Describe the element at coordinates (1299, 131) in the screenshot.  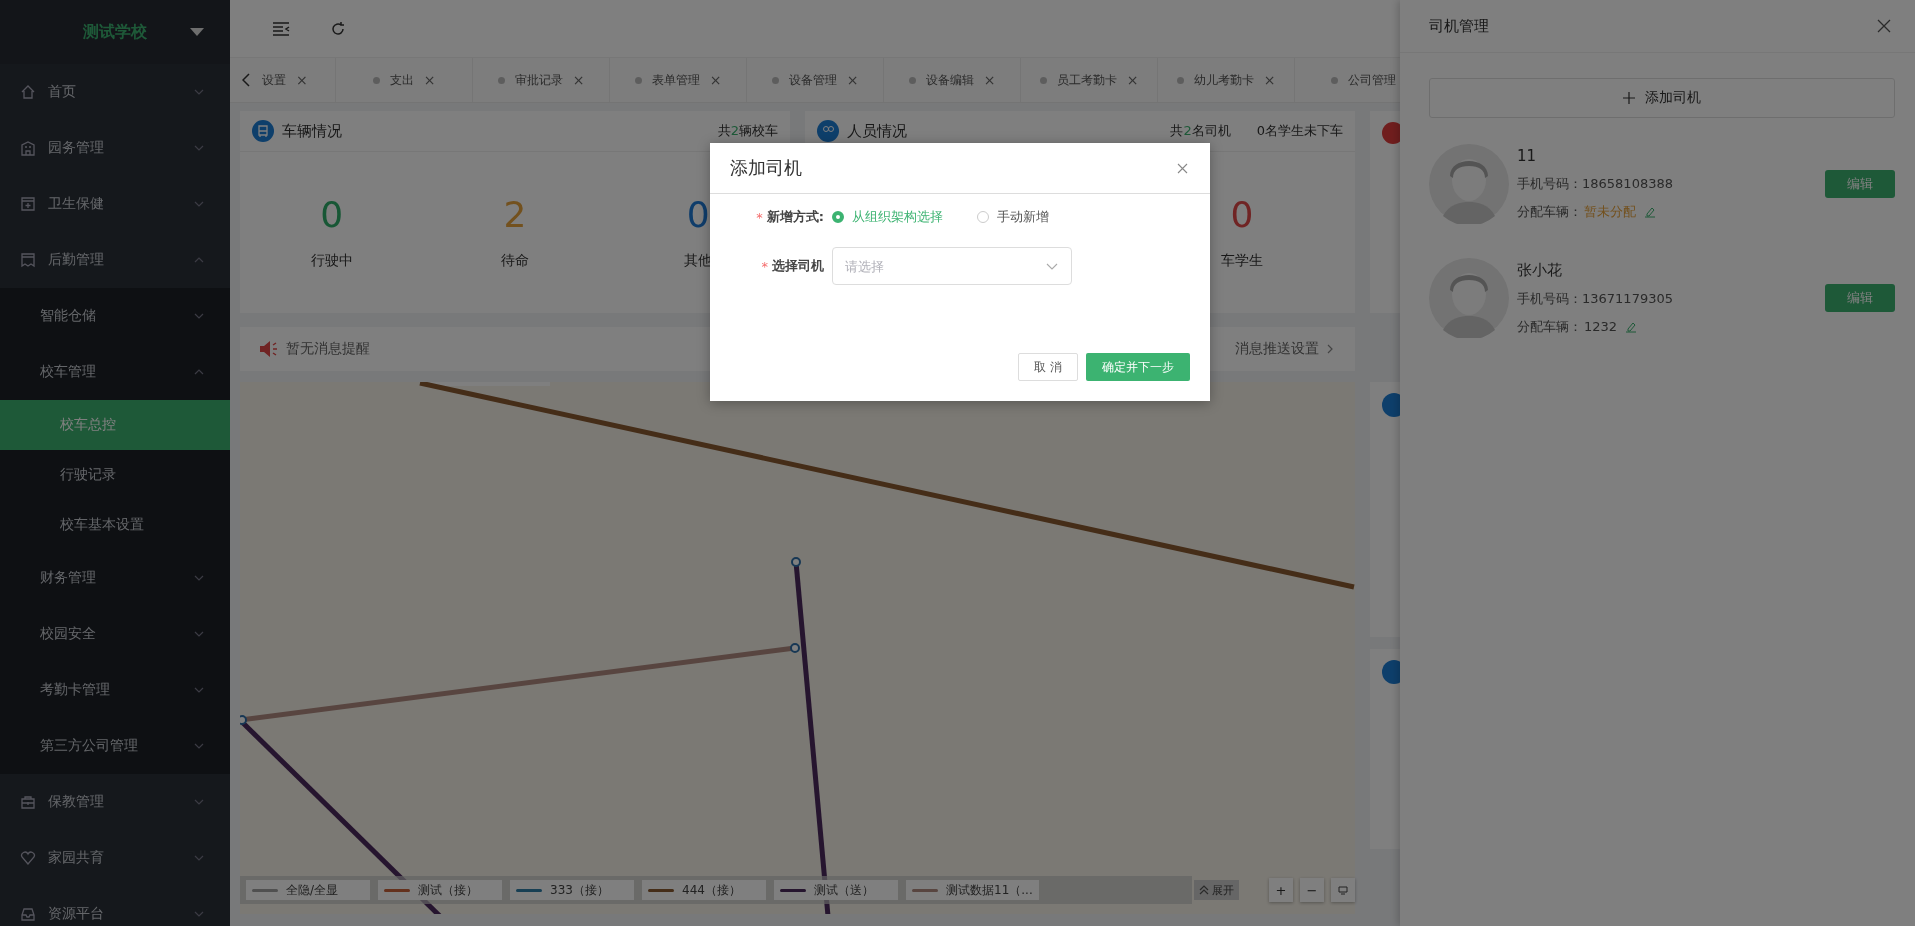
I see `students-count: 0名学生未下车` at that location.